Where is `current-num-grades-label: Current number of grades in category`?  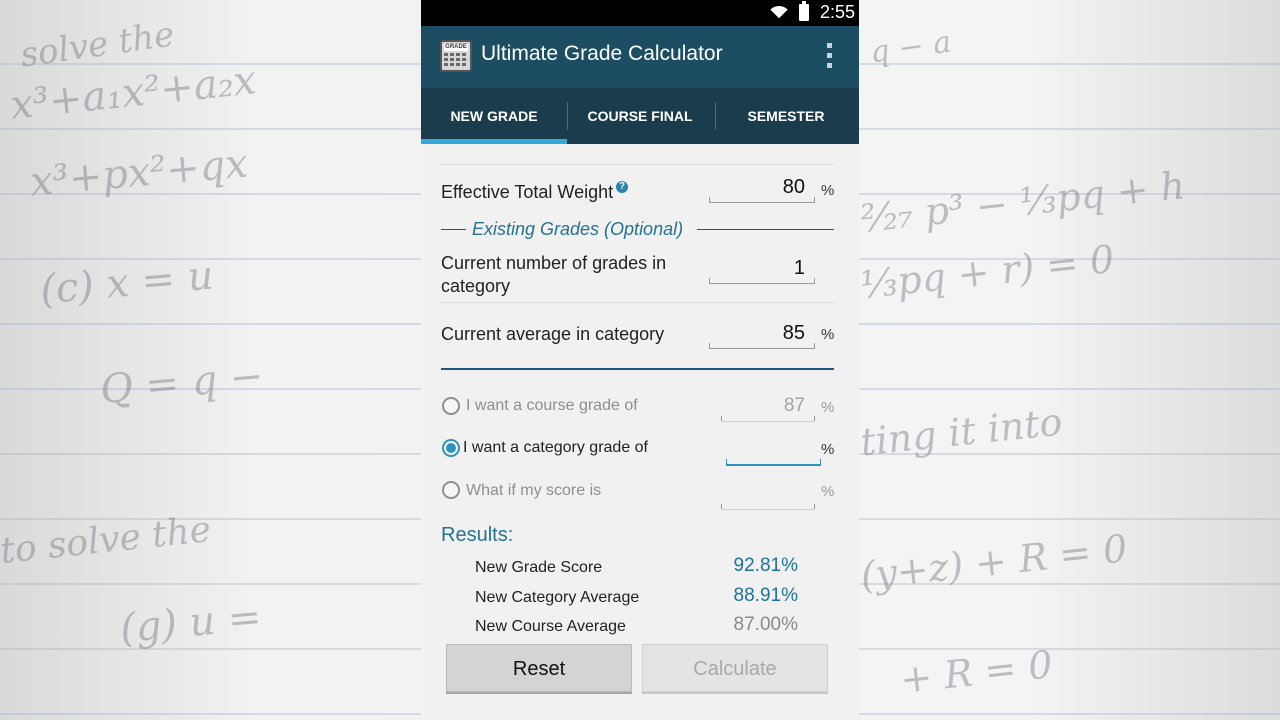
current-num-grades-label: Current number of grades in category is located at coordinates (554, 274).